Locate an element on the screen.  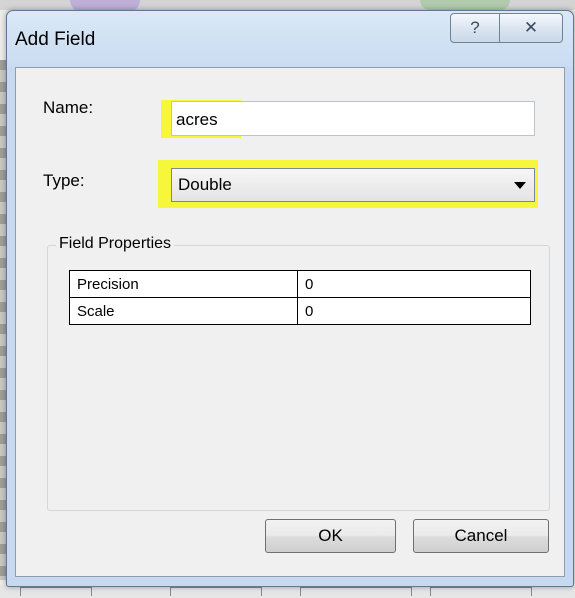
background-top-strip is located at coordinates (287, 6).